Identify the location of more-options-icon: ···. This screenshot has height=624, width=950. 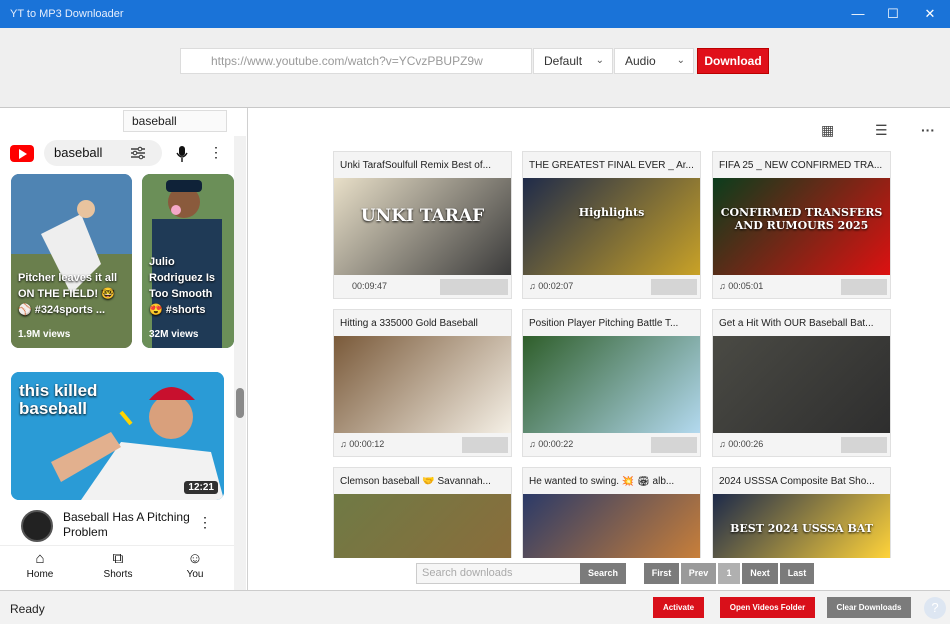
(928, 130).